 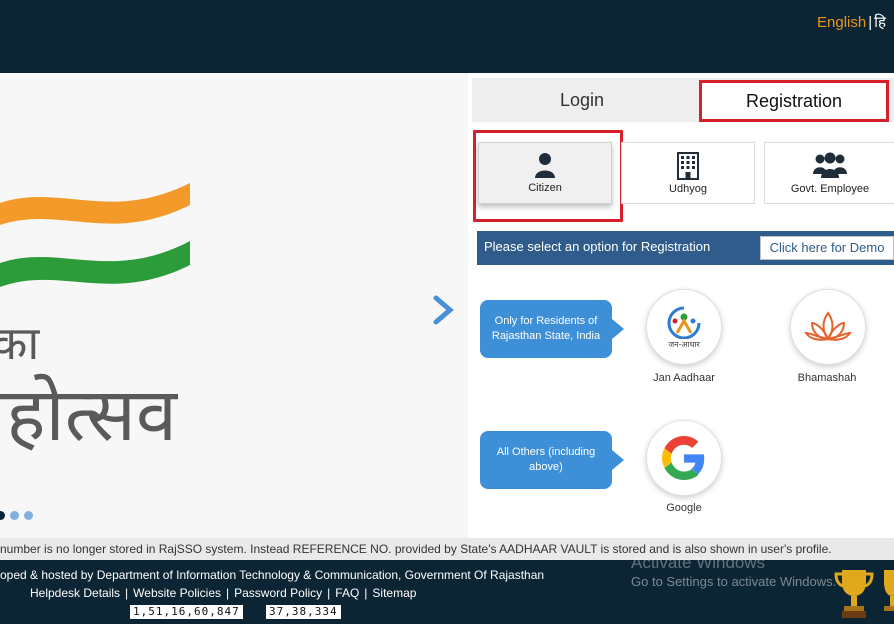 What do you see at coordinates (684, 344) in the screenshot?
I see `jan-aadhaar-logo-text: जन-आधार` at bounding box center [684, 344].